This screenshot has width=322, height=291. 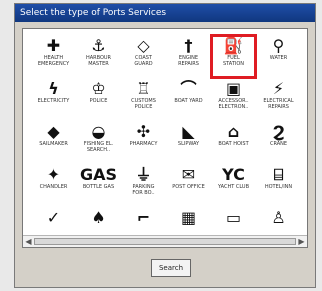 I want to click on sailmaker-icon: ◆, so click(x=53, y=131).